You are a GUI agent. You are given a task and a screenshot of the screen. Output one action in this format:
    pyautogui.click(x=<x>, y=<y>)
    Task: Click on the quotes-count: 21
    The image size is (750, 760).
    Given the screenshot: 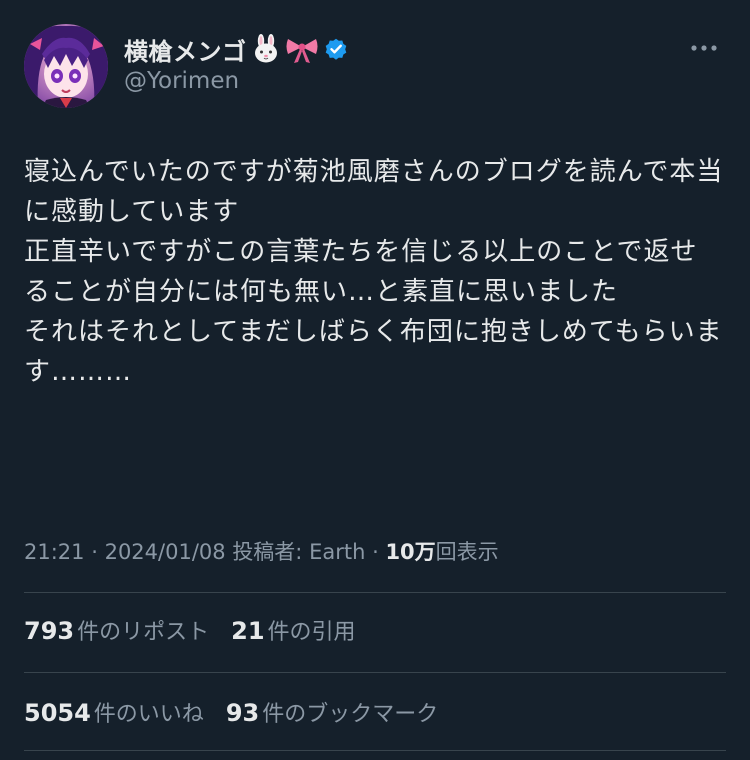 What is the action you would take?
    pyautogui.click(x=248, y=631)
    